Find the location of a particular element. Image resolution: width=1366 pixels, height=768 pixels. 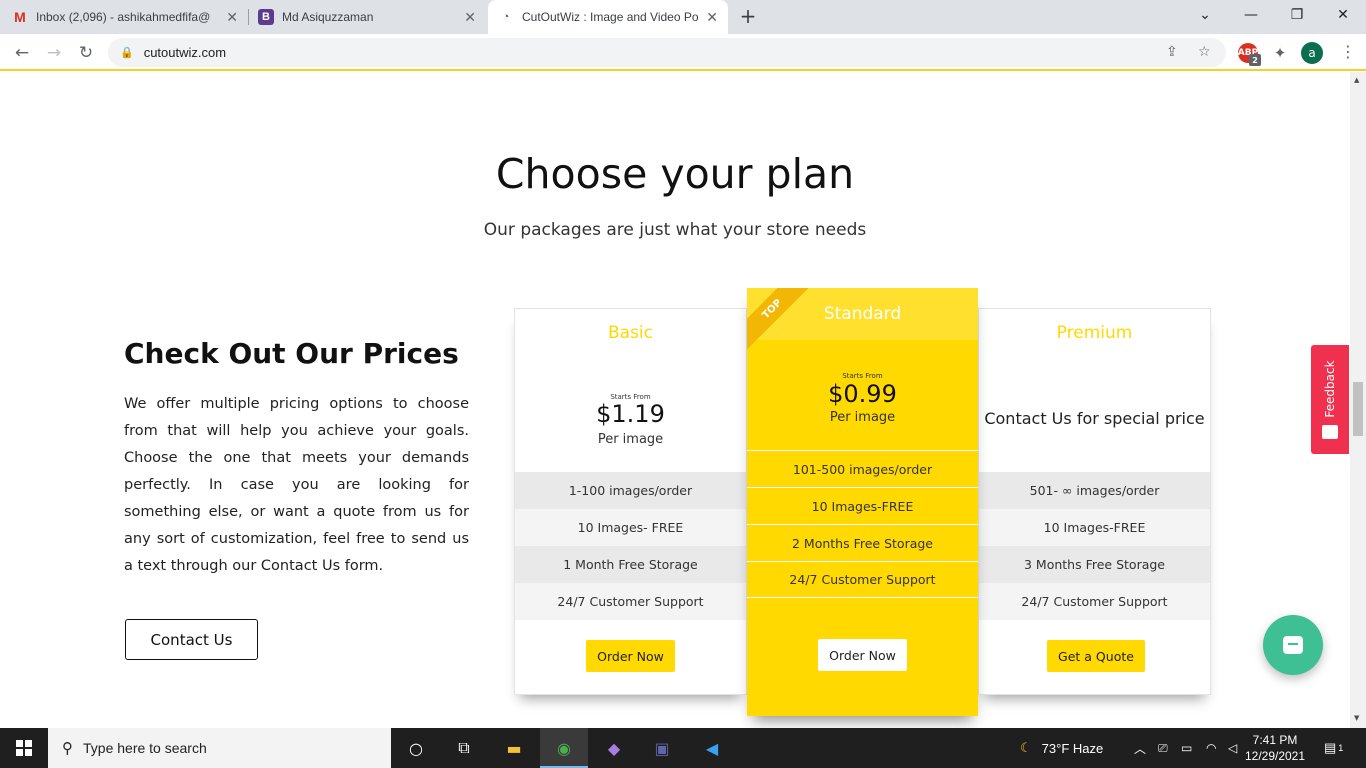

tab-title: Md Asiquzzaman is located at coordinates (328, 17).